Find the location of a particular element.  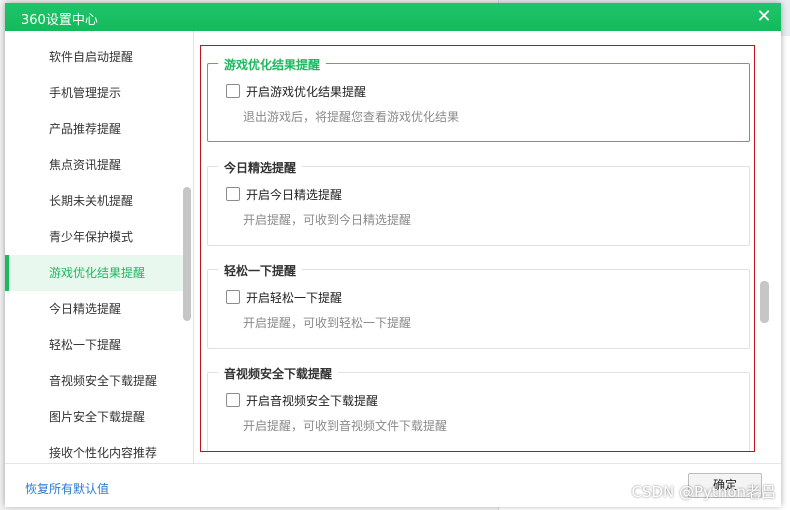

sidebar-item-software-autostart: 软件自启动提醒 is located at coordinates (94, 57).